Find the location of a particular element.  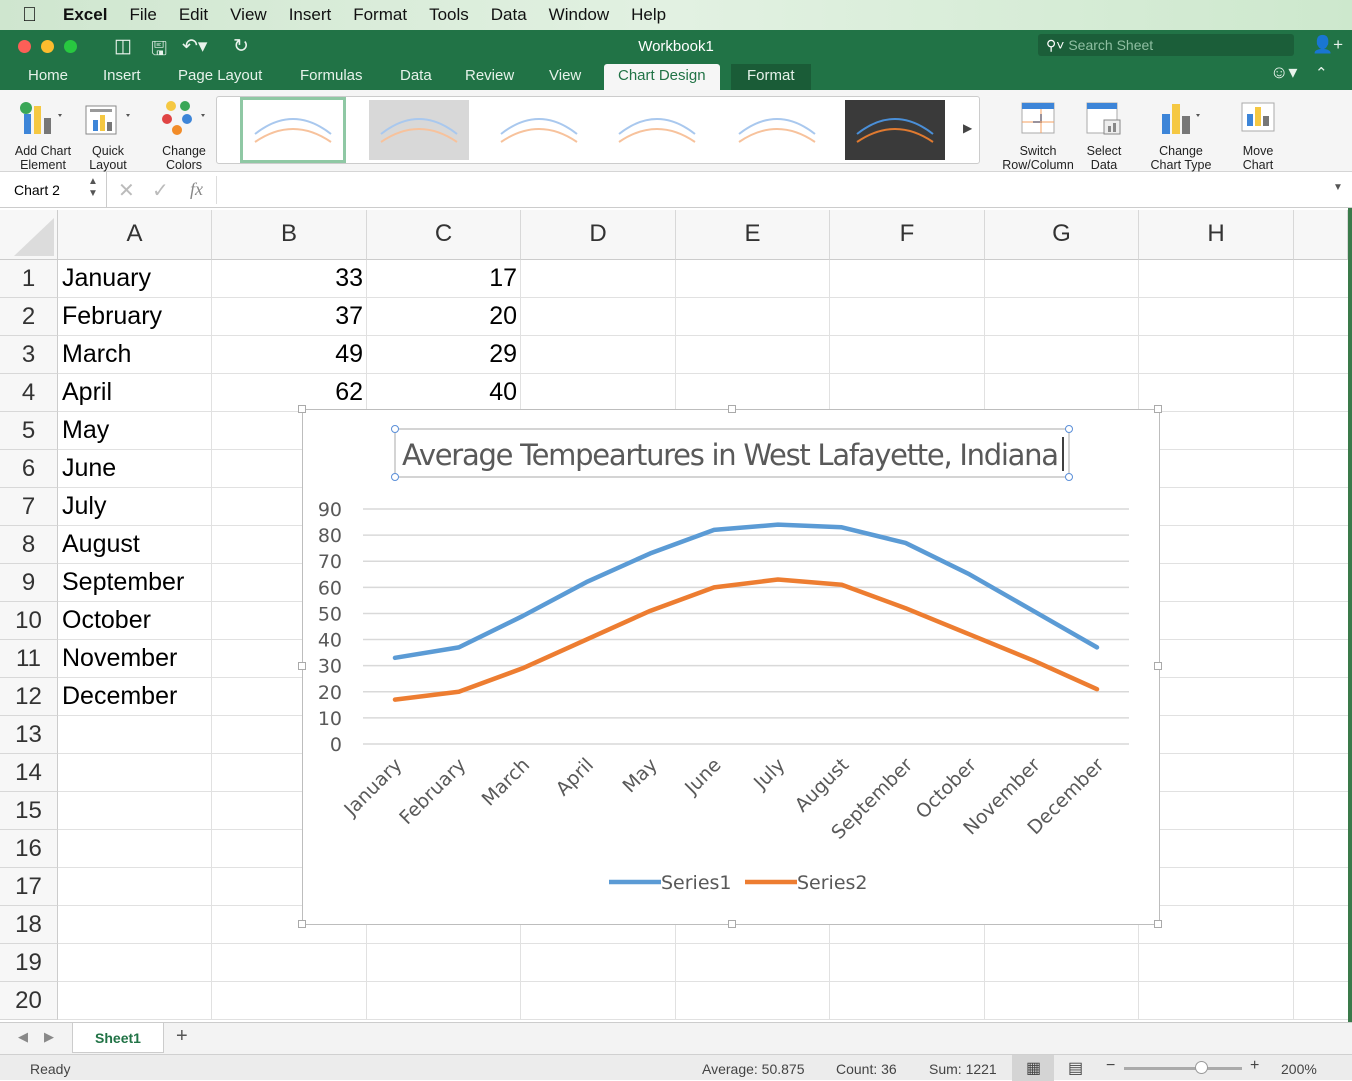

switch-row-column-button: SwitchRow/Column is located at coordinates (1038, 135).